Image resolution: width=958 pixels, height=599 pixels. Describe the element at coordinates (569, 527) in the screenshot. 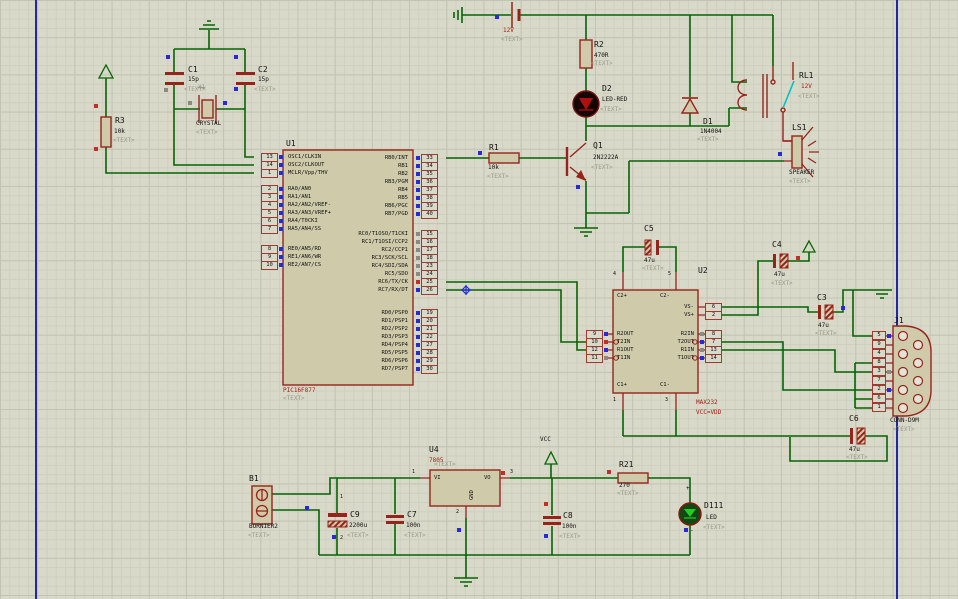

I see `c8-value: 100n` at that location.